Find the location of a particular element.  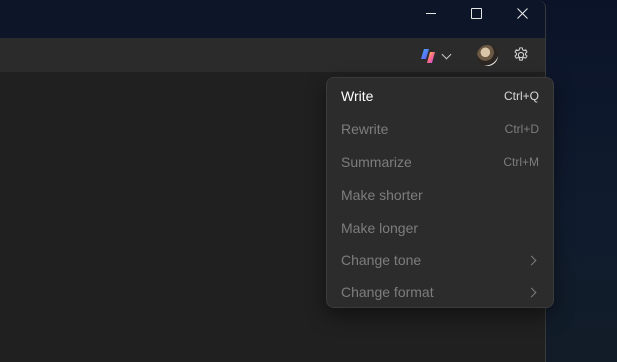

menu-item-label: Change format is located at coordinates (387, 292).